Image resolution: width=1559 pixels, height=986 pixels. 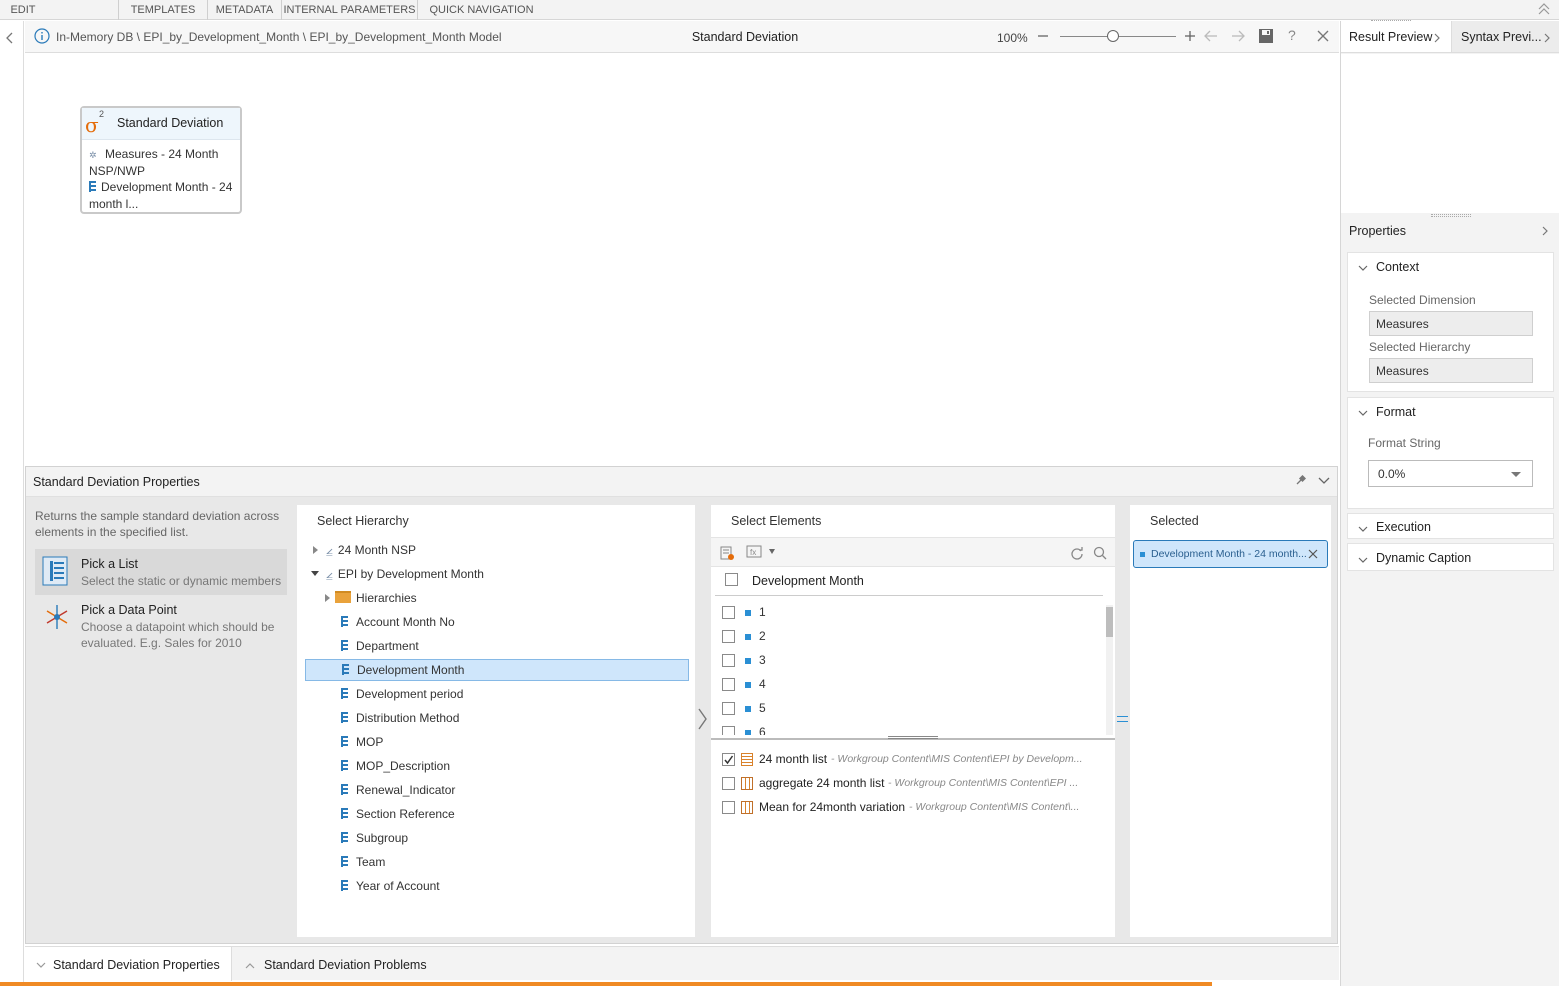 What do you see at coordinates (754, 553) in the screenshot?
I see `formula-icon: fx` at bounding box center [754, 553].